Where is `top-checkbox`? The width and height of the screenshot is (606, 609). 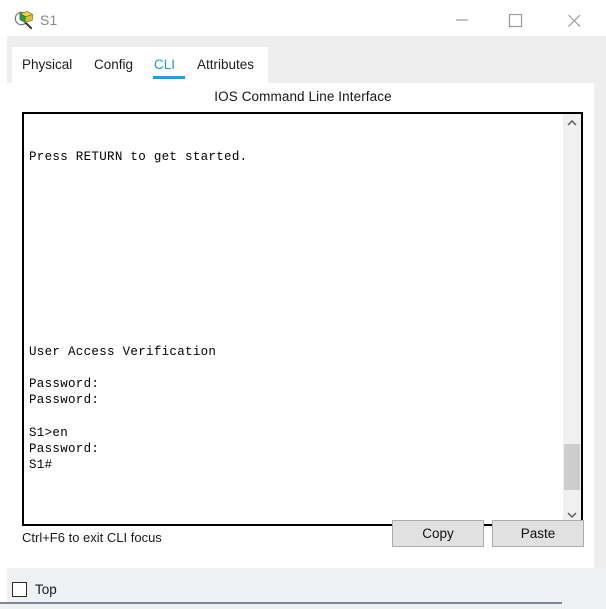
top-checkbox is located at coordinates (19, 589).